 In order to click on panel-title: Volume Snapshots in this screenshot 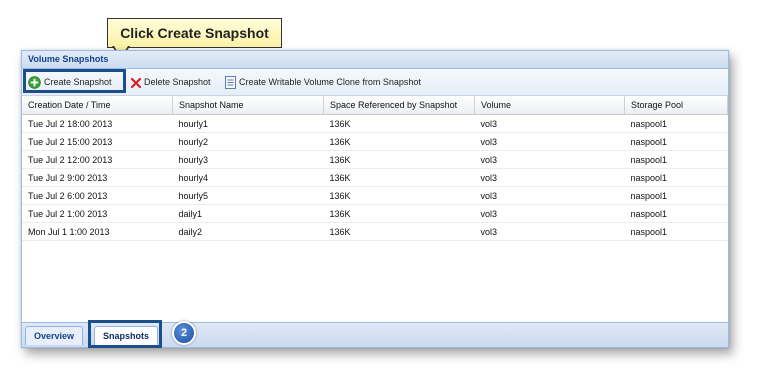, I will do `click(68, 59)`.